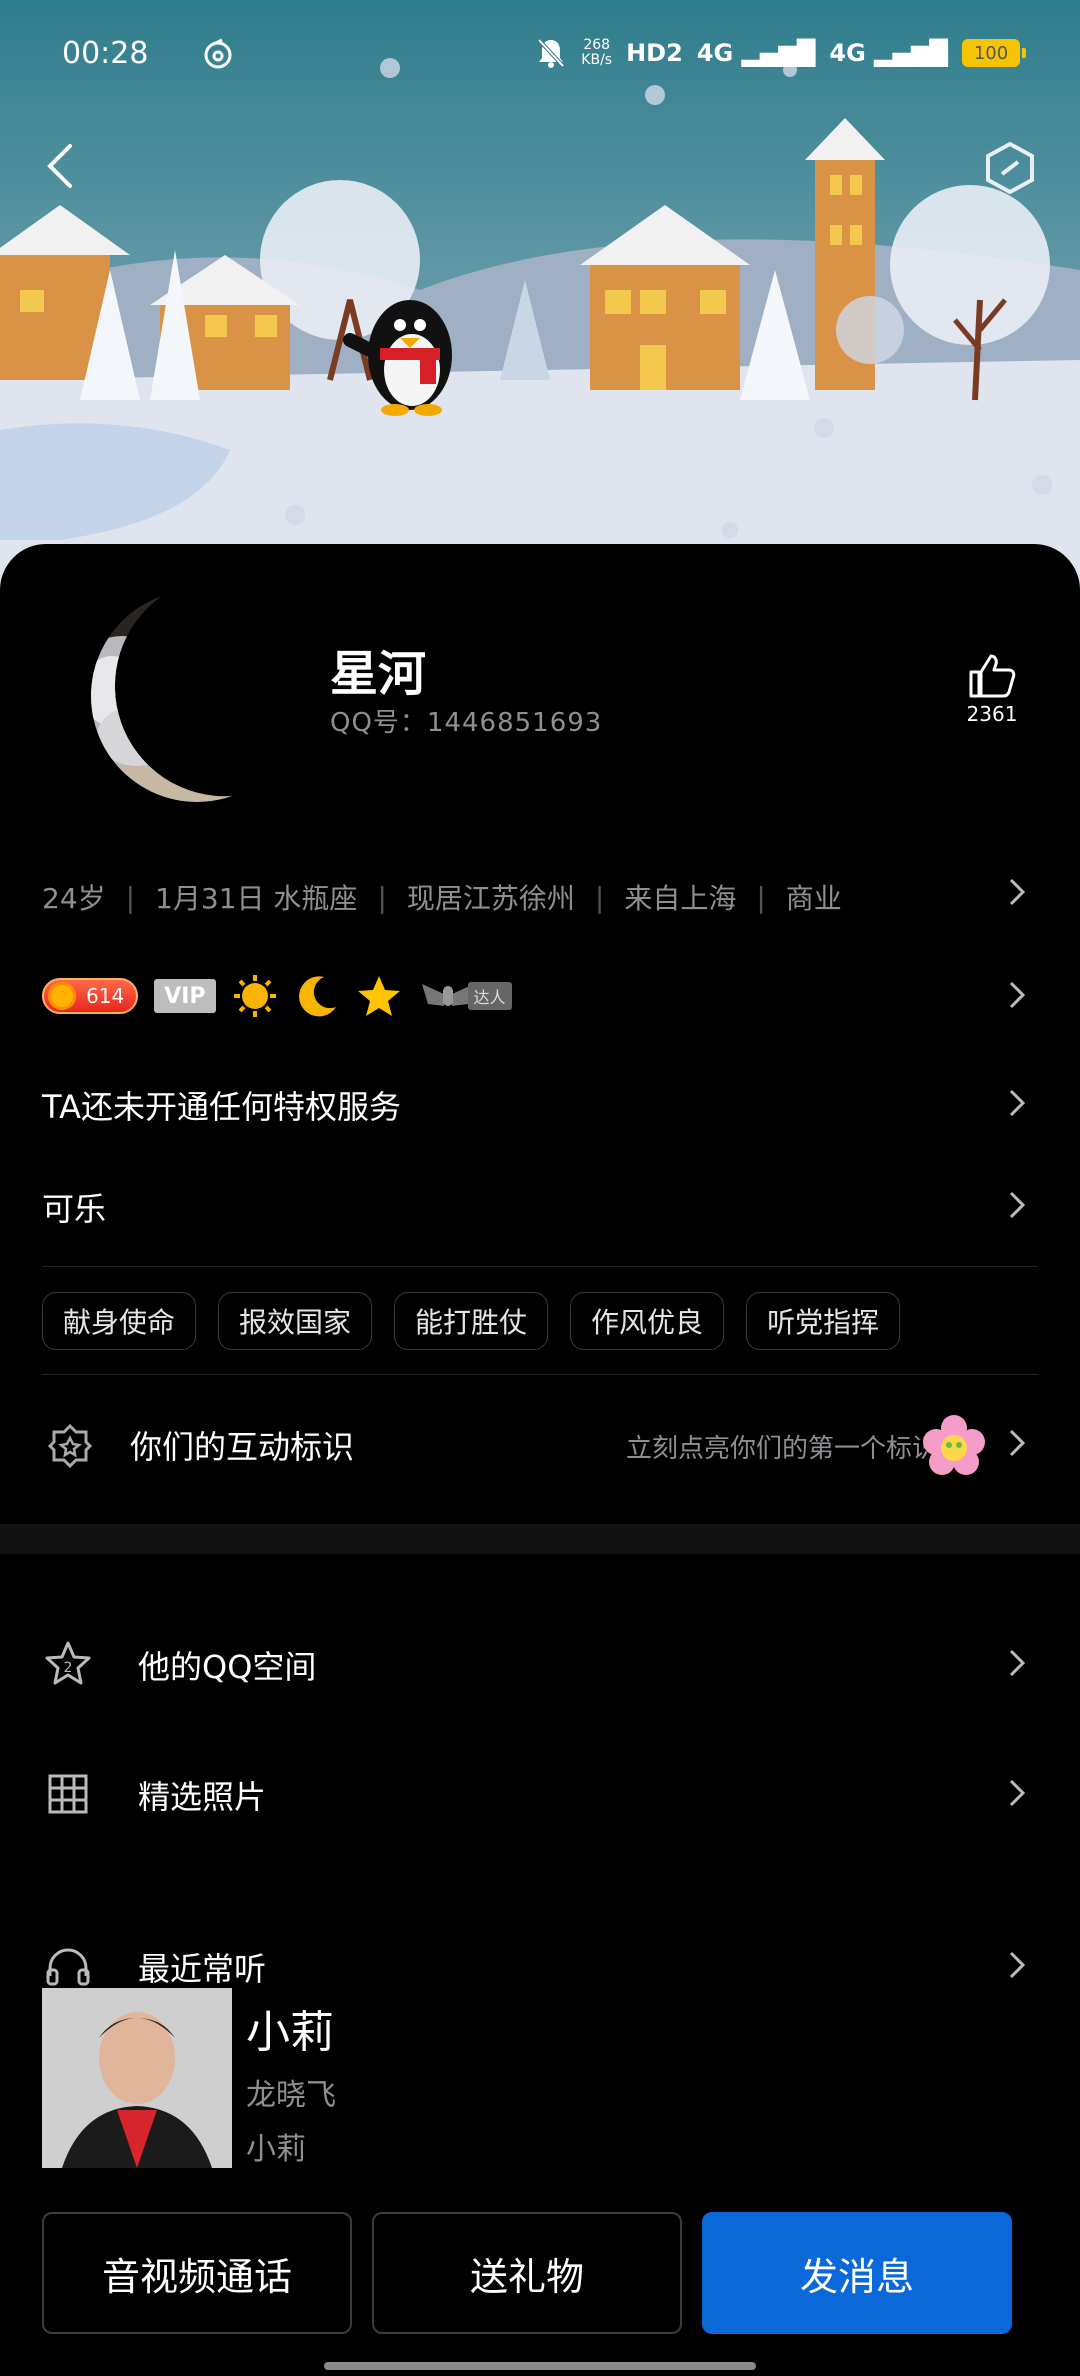 Image resolution: width=1080 pixels, height=2376 pixels. What do you see at coordinates (857, 2273) in the screenshot?
I see `send-message-button: 发消息` at bounding box center [857, 2273].